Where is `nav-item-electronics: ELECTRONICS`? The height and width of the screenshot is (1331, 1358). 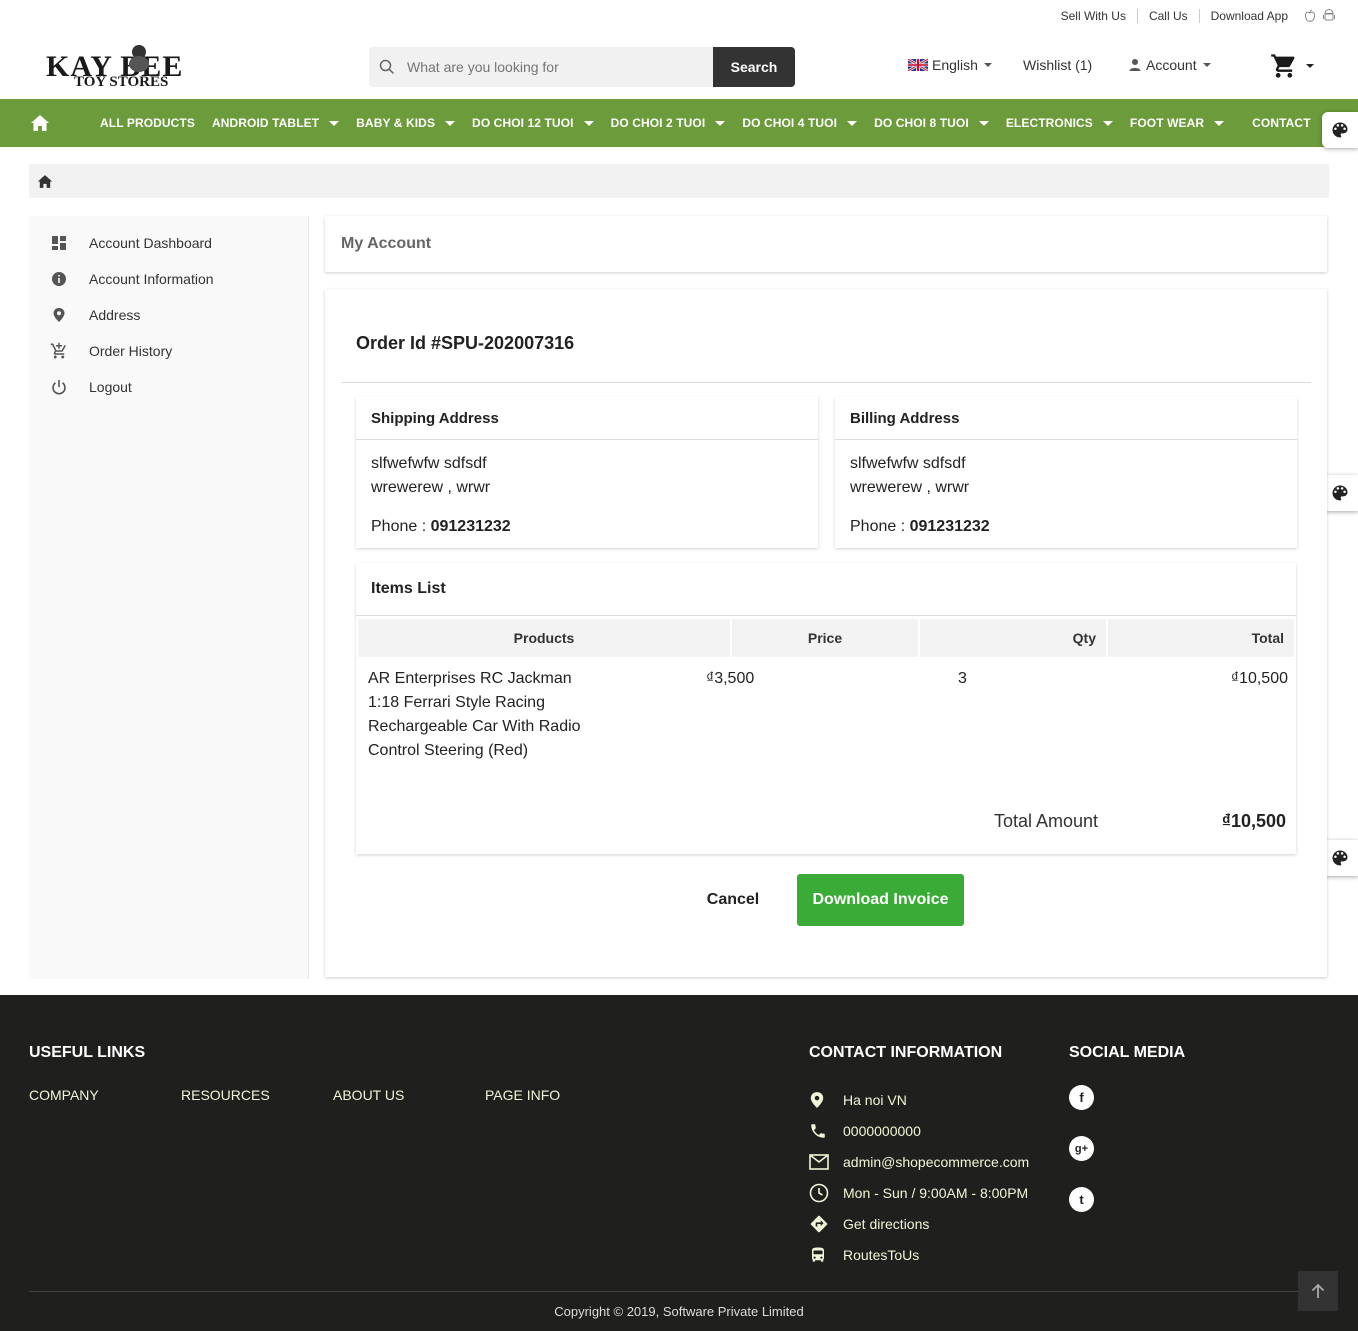 nav-item-electronics: ELECTRONICS is located at coordinates (1059, 123).